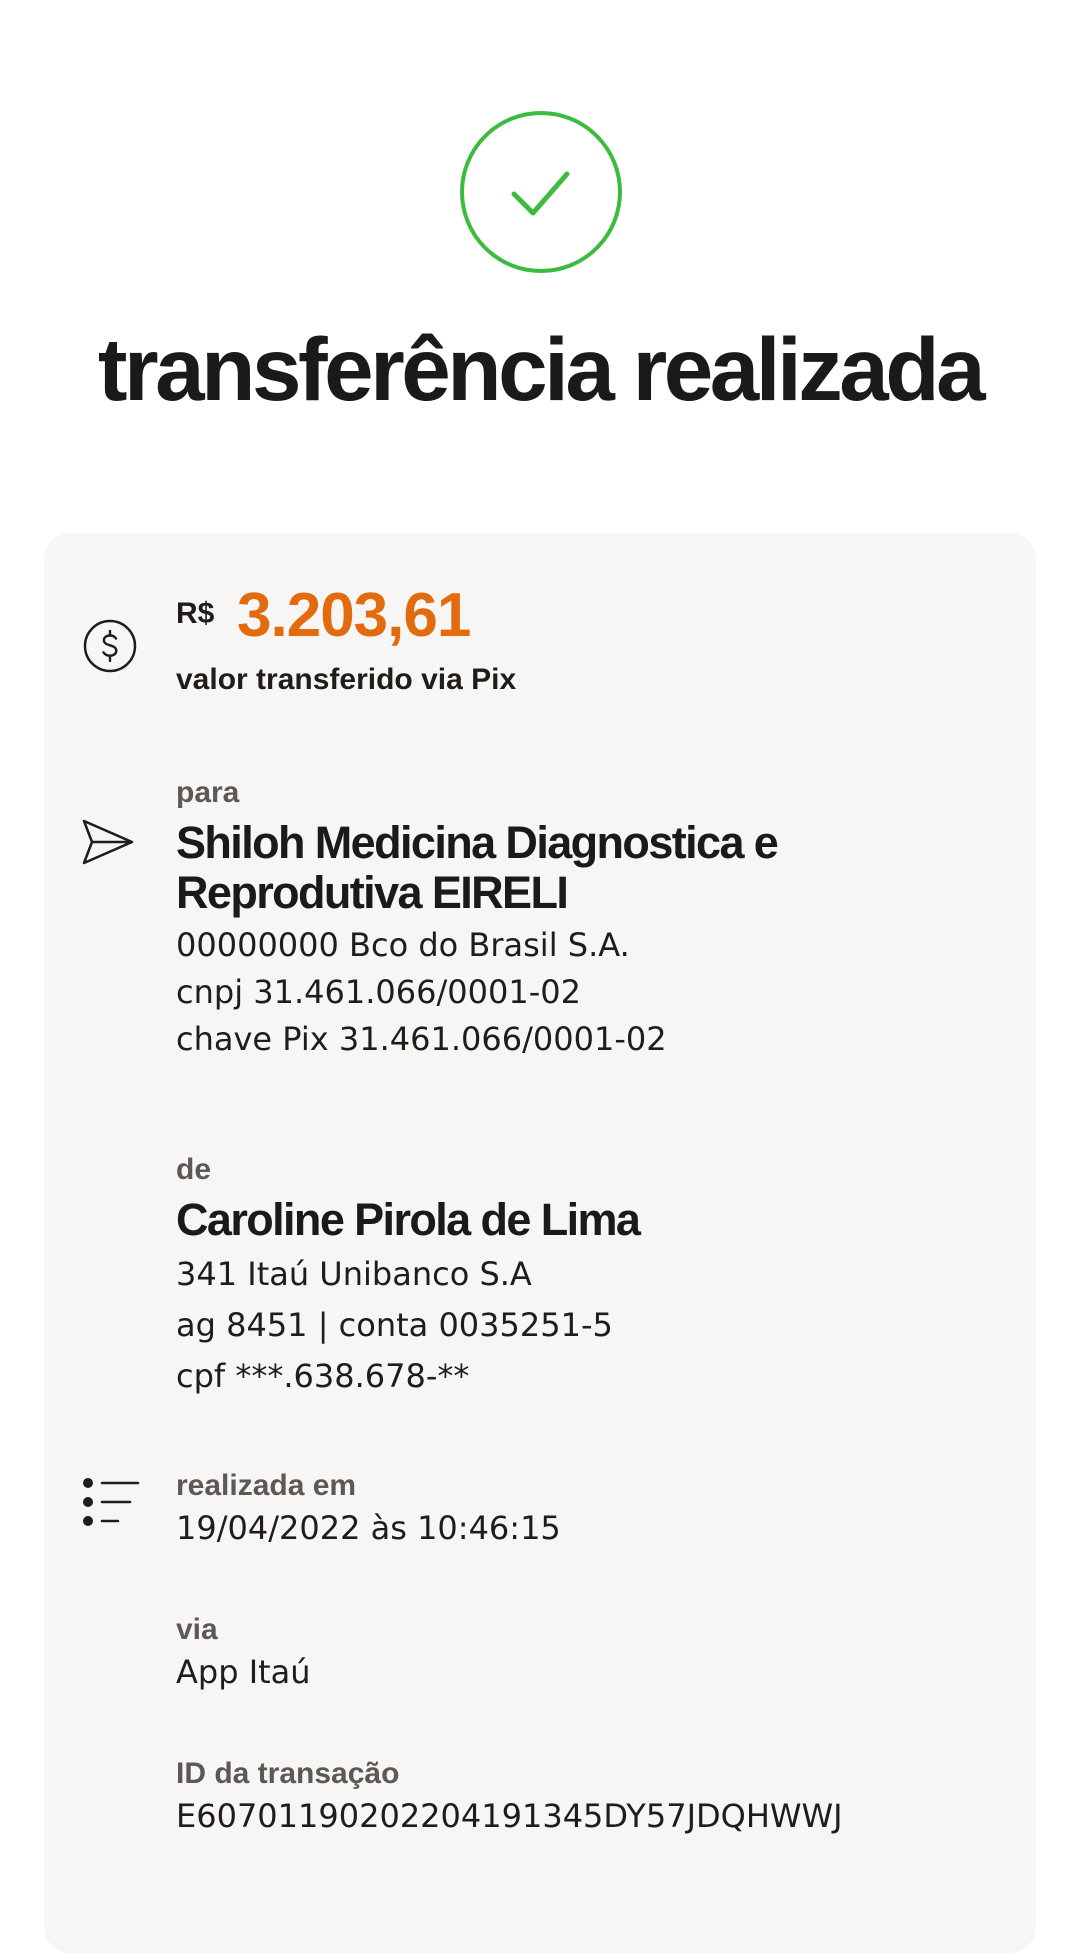 This screenshot has width=1080, height=1953. I want to click on recipient-document: cnpj 31.461.066/0001-02, so click(378, 992).